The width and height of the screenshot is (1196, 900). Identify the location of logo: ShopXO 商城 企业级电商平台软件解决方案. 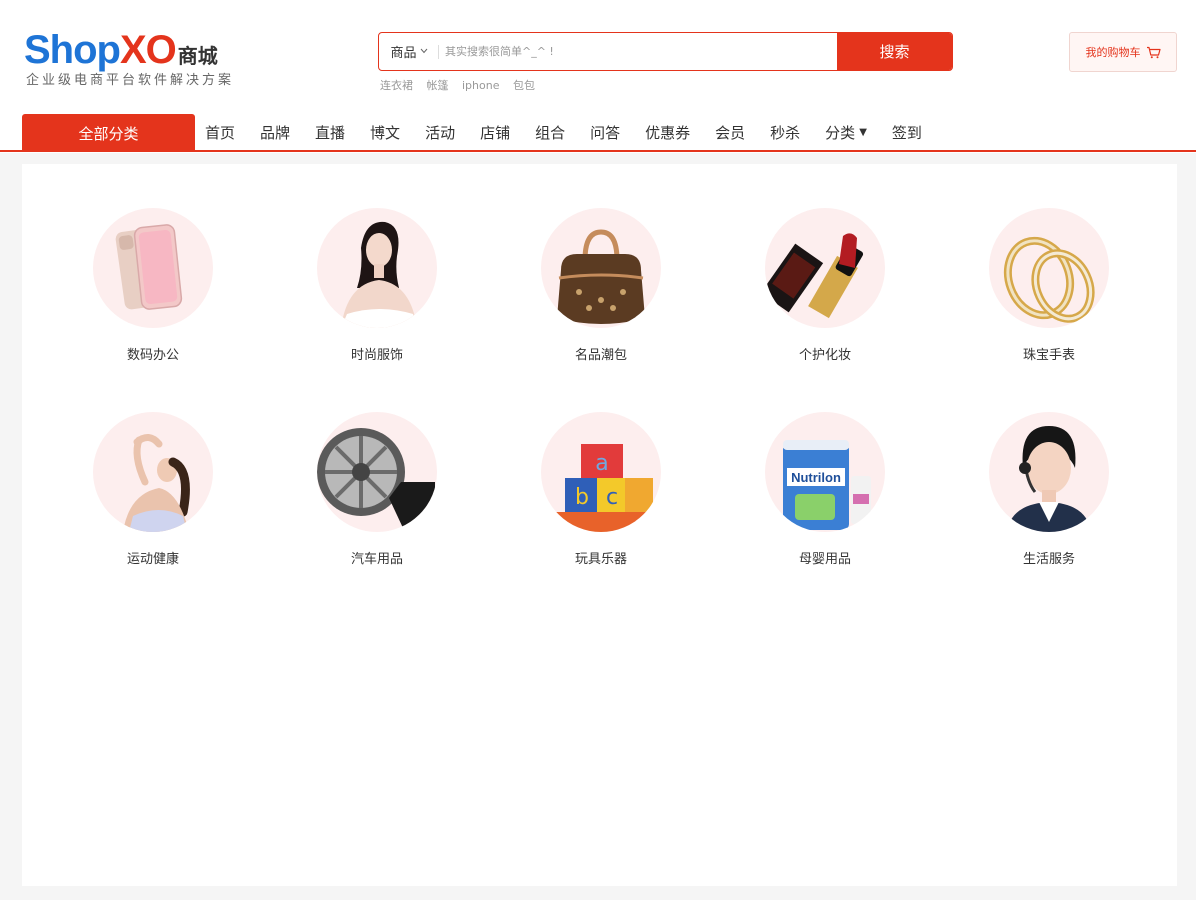
(134, 59).